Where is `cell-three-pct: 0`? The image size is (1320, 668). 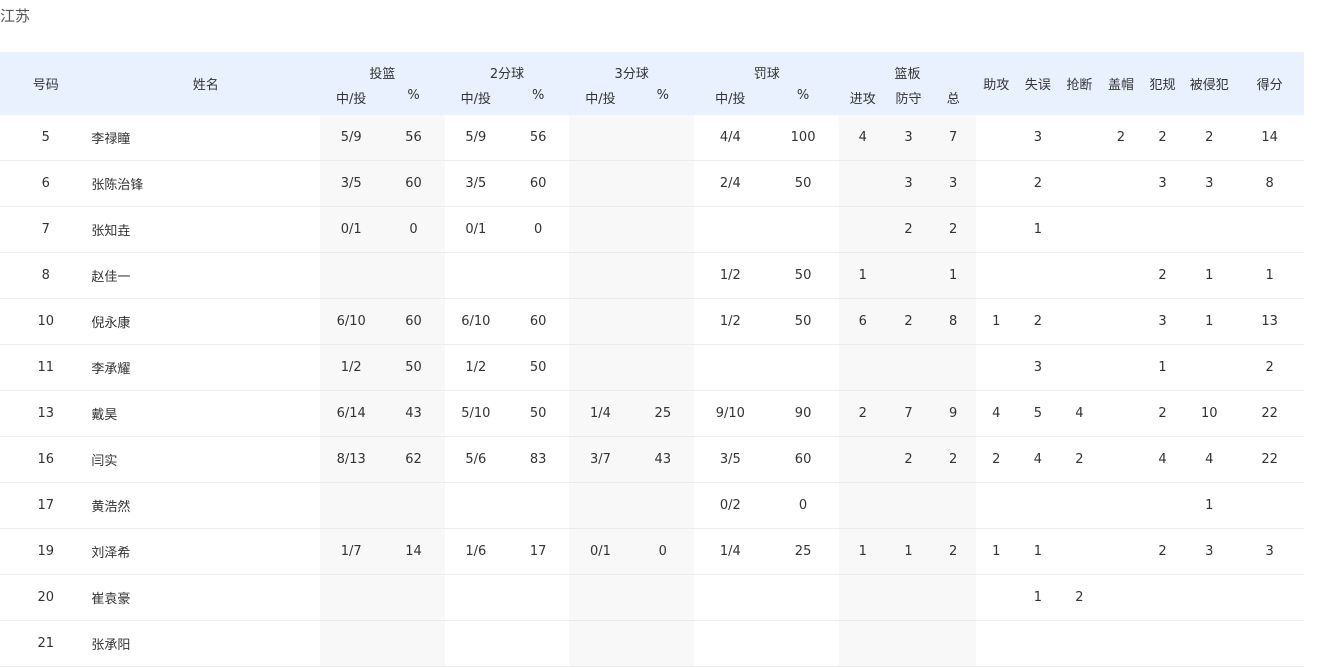 cell-three-pct: 0 is located at coordinates (662, 551).